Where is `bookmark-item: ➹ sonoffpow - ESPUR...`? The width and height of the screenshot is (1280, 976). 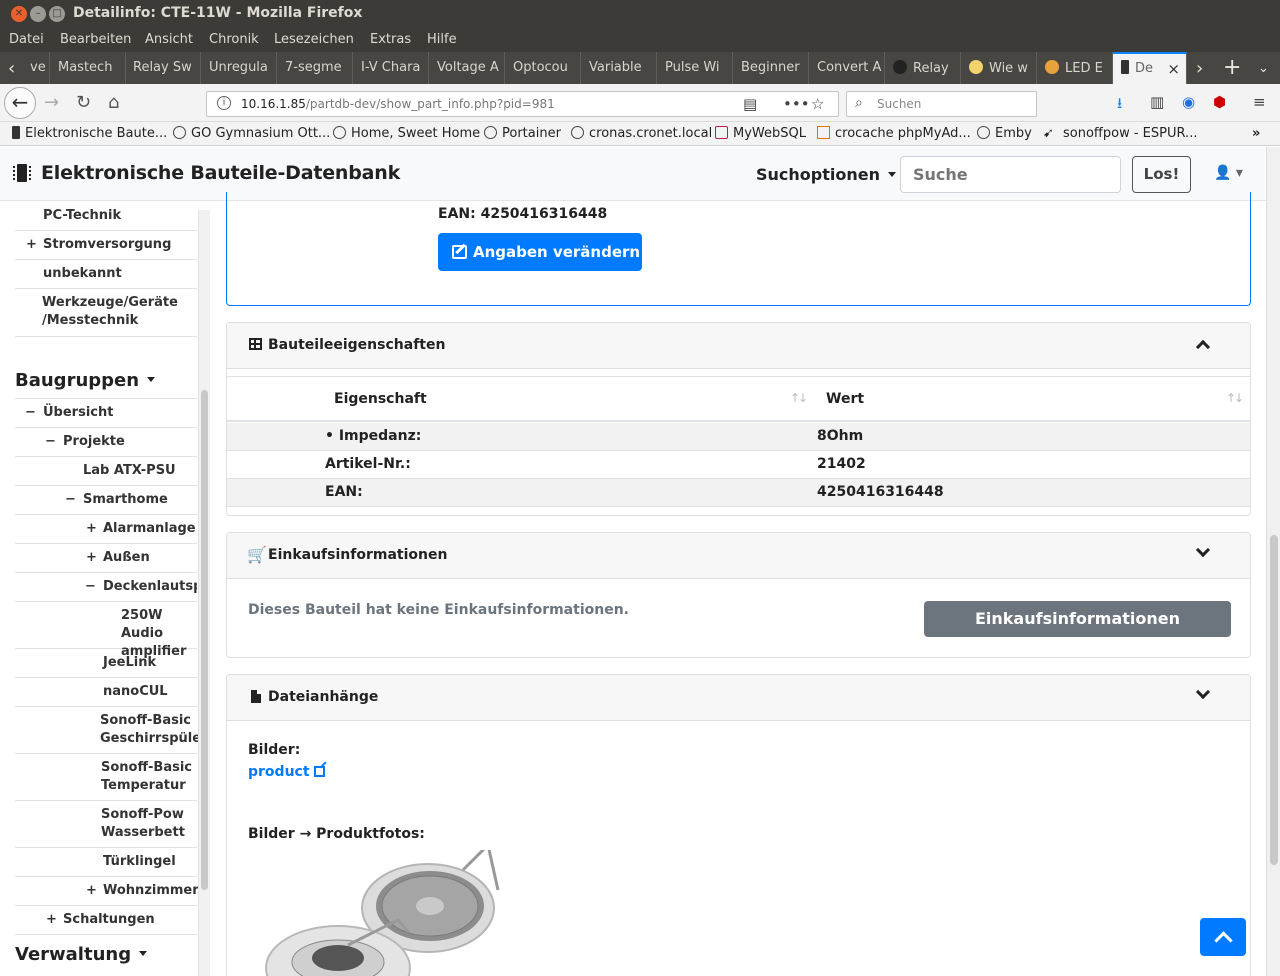
bookmark-item: ➹ sonoffpow - ESPUR... is located at coordinates (1120, 133).